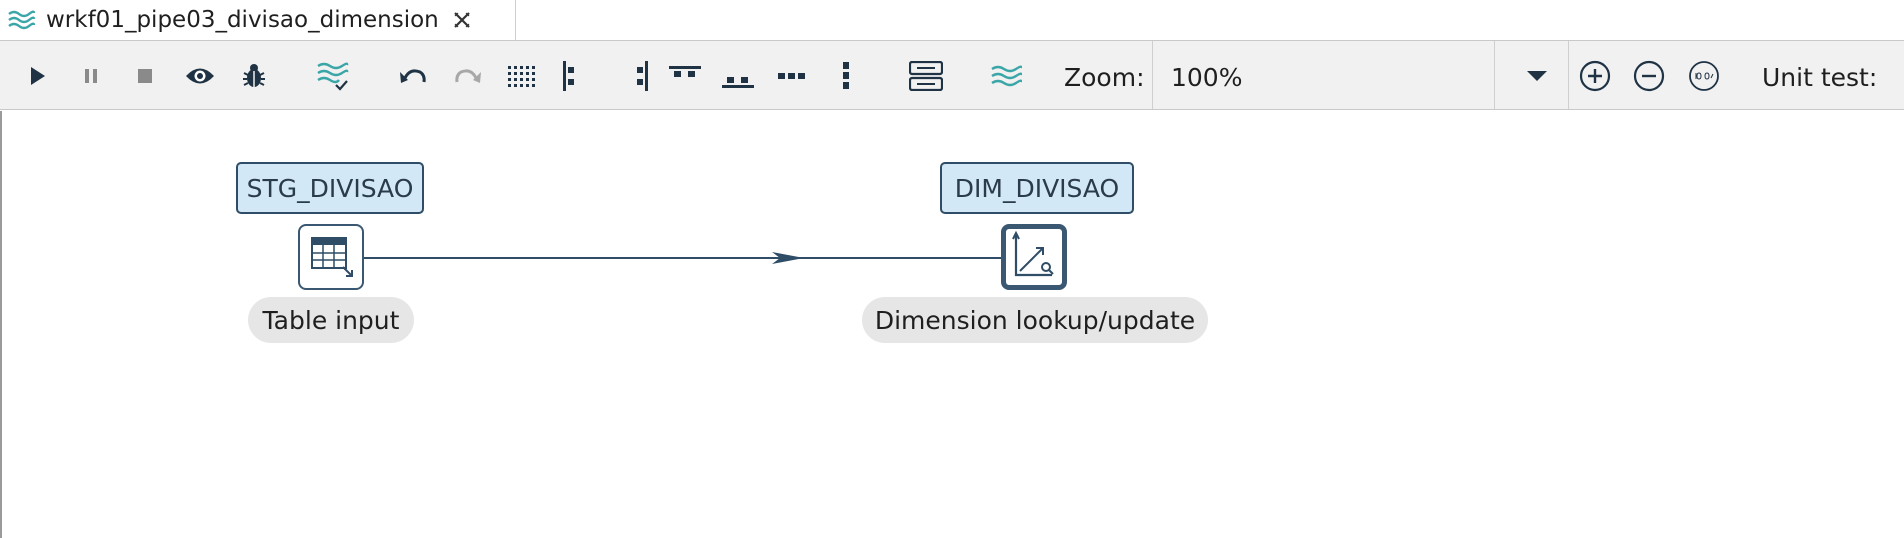  I want to click on tab-bar: wrkf01_pipe03_divisao_dimension, so click(952, 20).